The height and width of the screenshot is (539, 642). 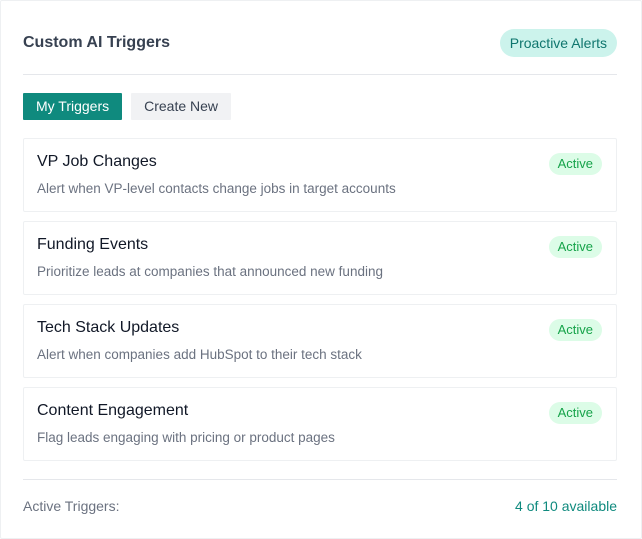 What do you see at coordinates (73, 106) in the screenshot?
I see `tab-my-triggers: My Triggers` at bounding box center [73, 106].